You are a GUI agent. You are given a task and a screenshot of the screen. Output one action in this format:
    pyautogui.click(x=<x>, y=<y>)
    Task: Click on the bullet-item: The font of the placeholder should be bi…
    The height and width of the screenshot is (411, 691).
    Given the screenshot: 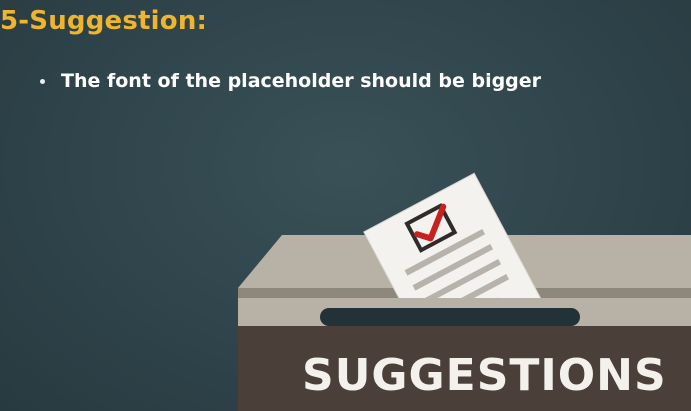 What is the action you would take?
    pyautogui.click(x=290, y=81)
    